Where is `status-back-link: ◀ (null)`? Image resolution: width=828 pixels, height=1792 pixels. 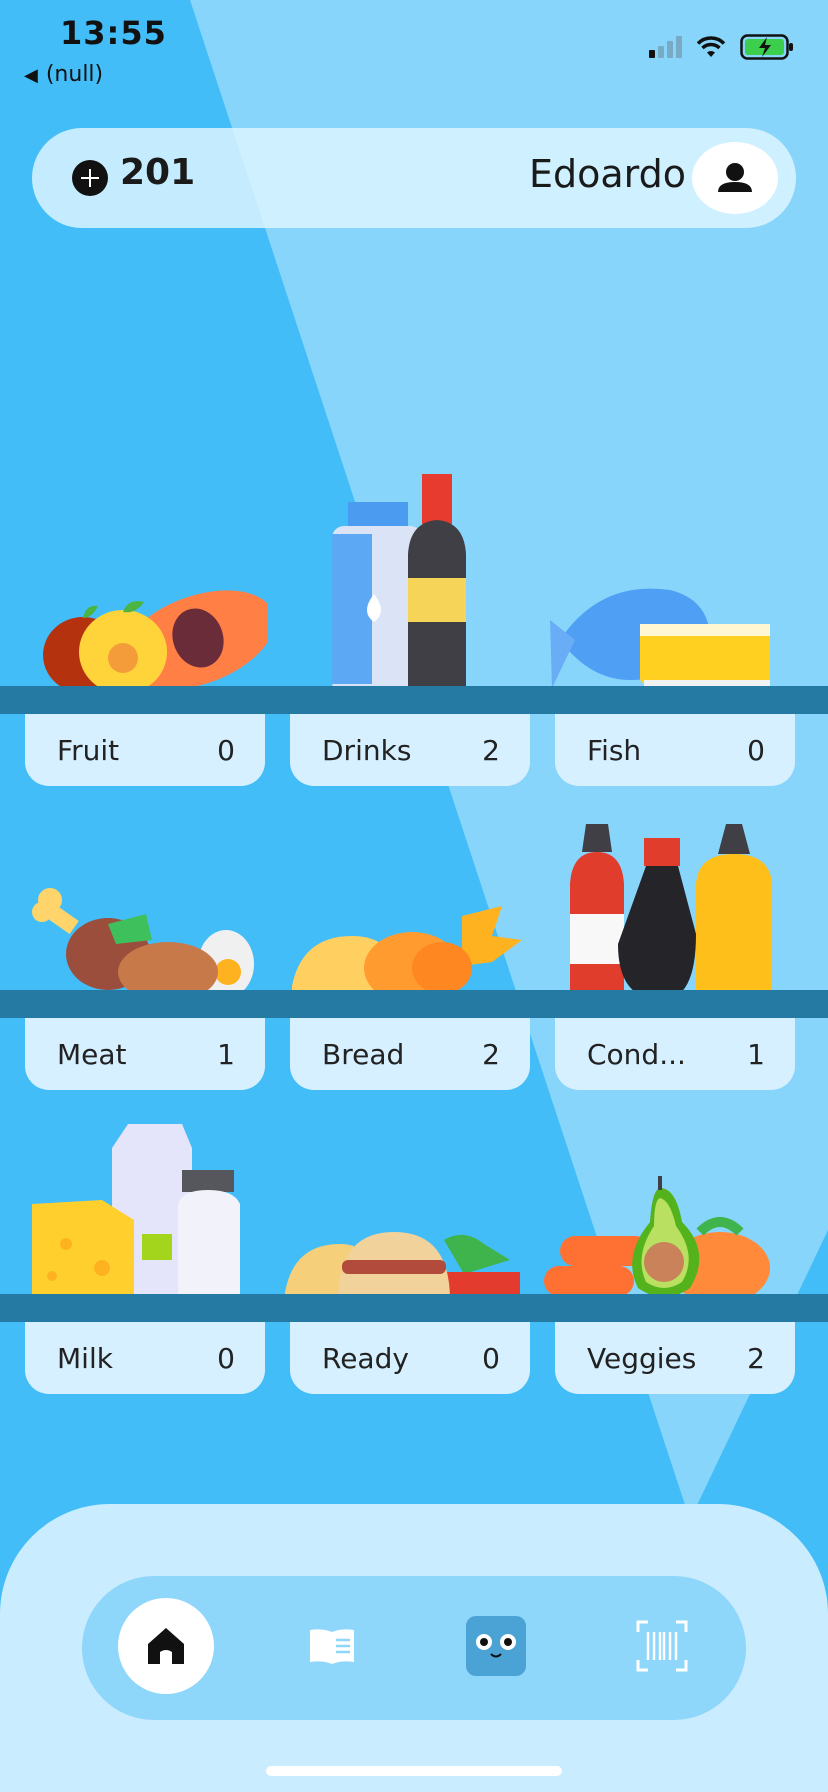 status-back-link: ◀ (null) is located at coordinates (63, 74).